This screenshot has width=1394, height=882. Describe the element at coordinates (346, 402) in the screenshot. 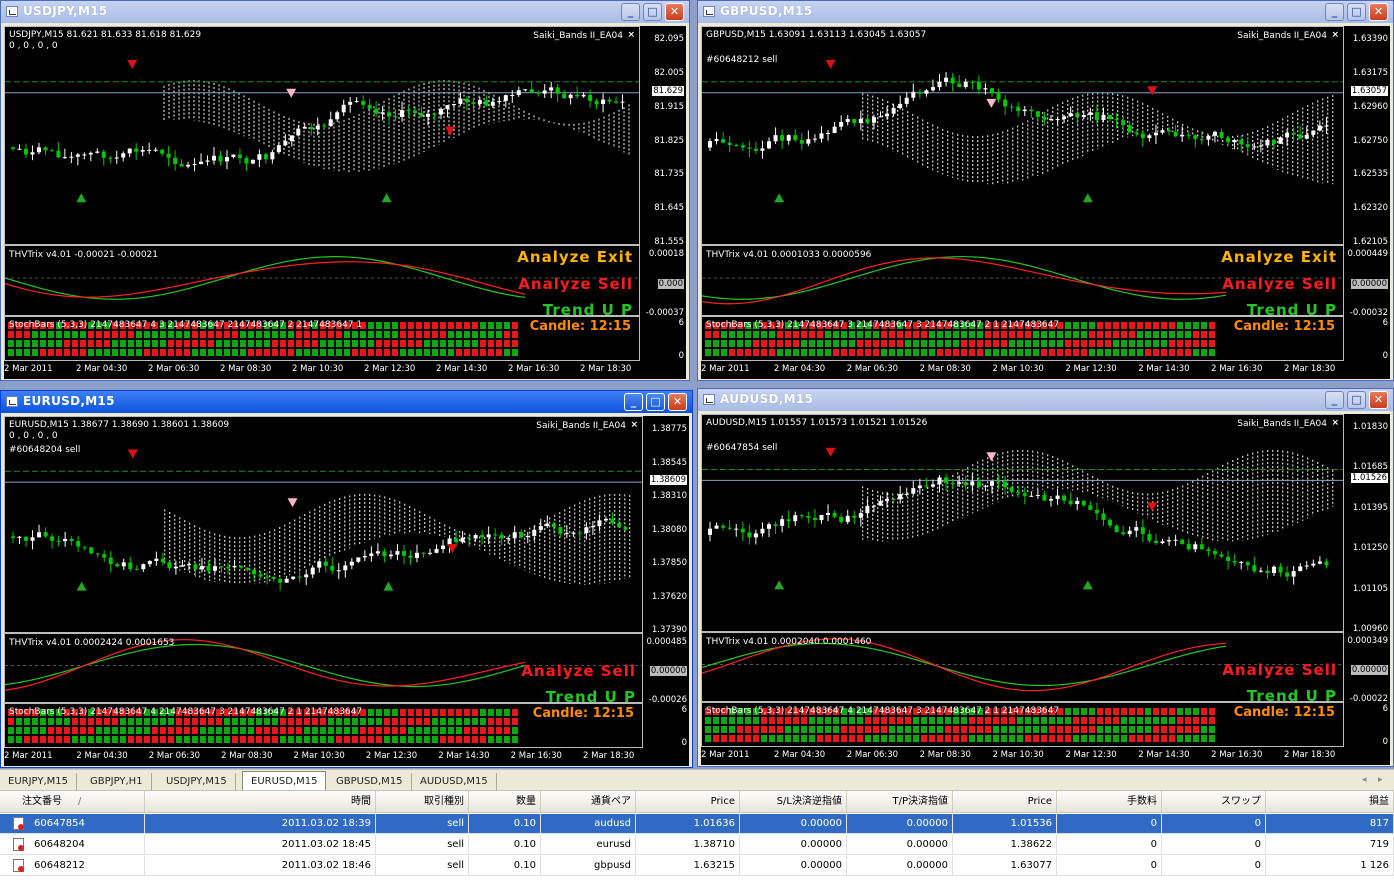

I see `window-titlebar: EURUSD,M15 _ □ ✕` at that location.